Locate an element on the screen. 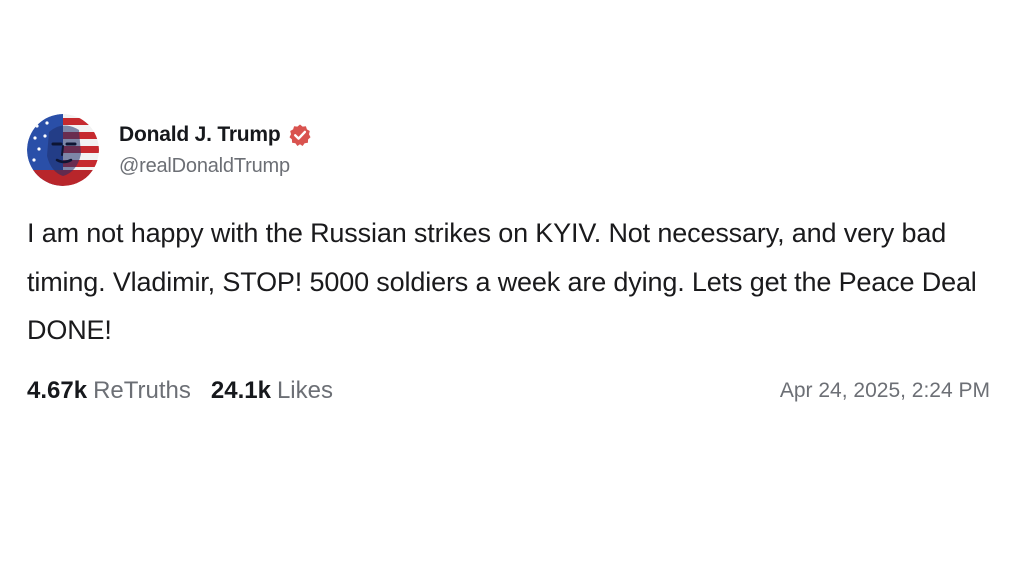  retruths-label: ReTruths is located at coordinates (142, 390).